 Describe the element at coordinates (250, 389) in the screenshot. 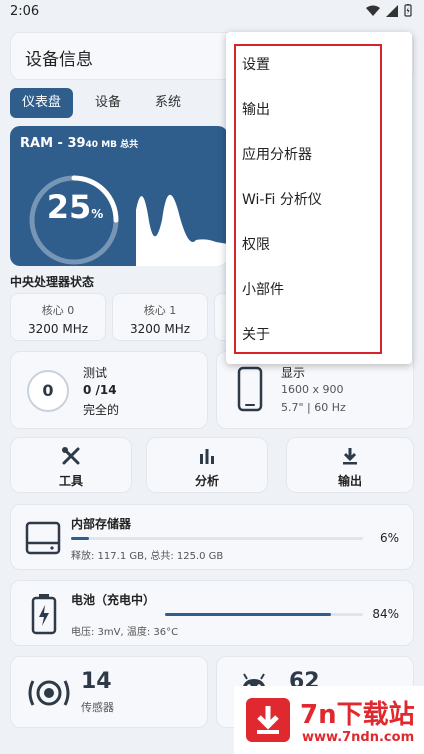

I see `phone-icon` at that location.